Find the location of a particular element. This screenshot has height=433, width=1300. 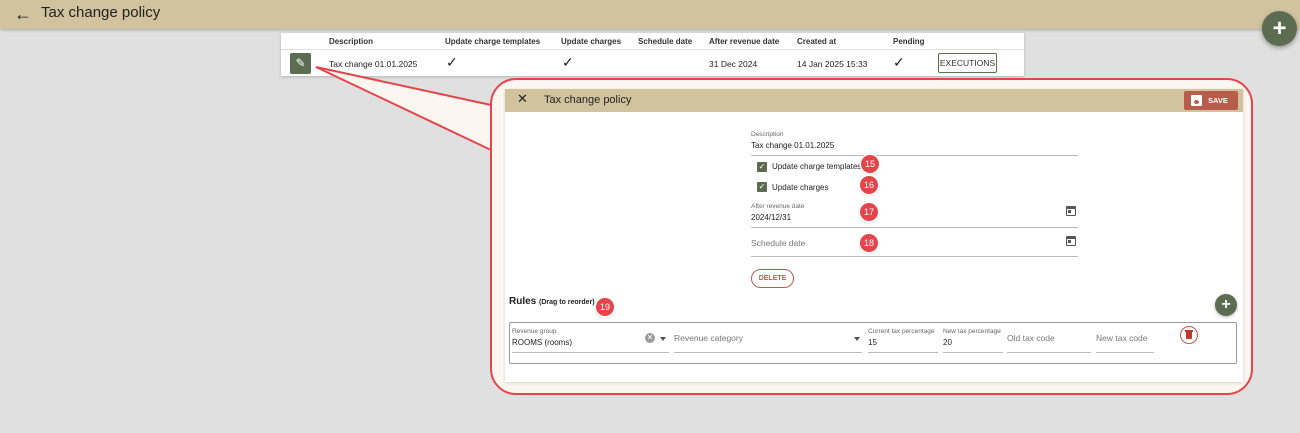

column-header-pending: Pending is located at coordinates (909, 41).